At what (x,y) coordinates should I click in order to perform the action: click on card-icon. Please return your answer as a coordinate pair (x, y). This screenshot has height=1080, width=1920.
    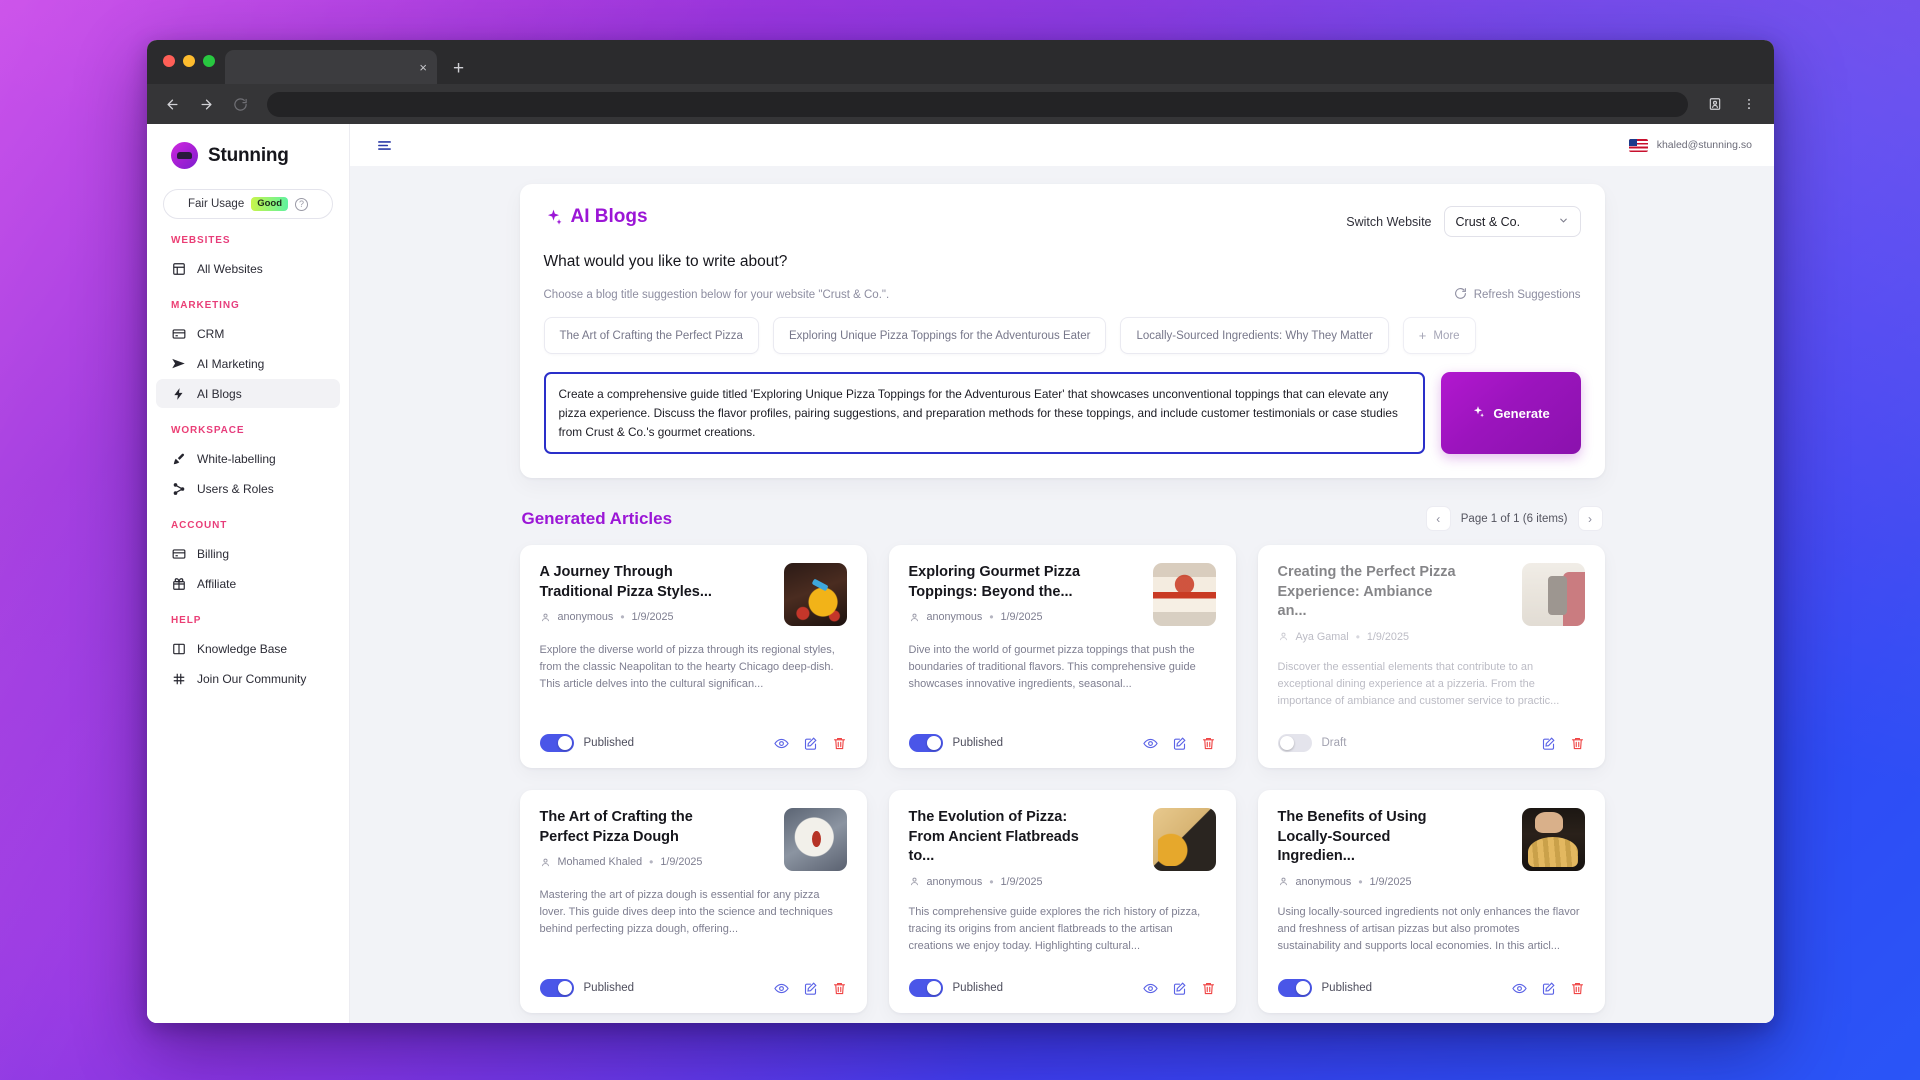
    Looking at the image, I should click on (178, 553).